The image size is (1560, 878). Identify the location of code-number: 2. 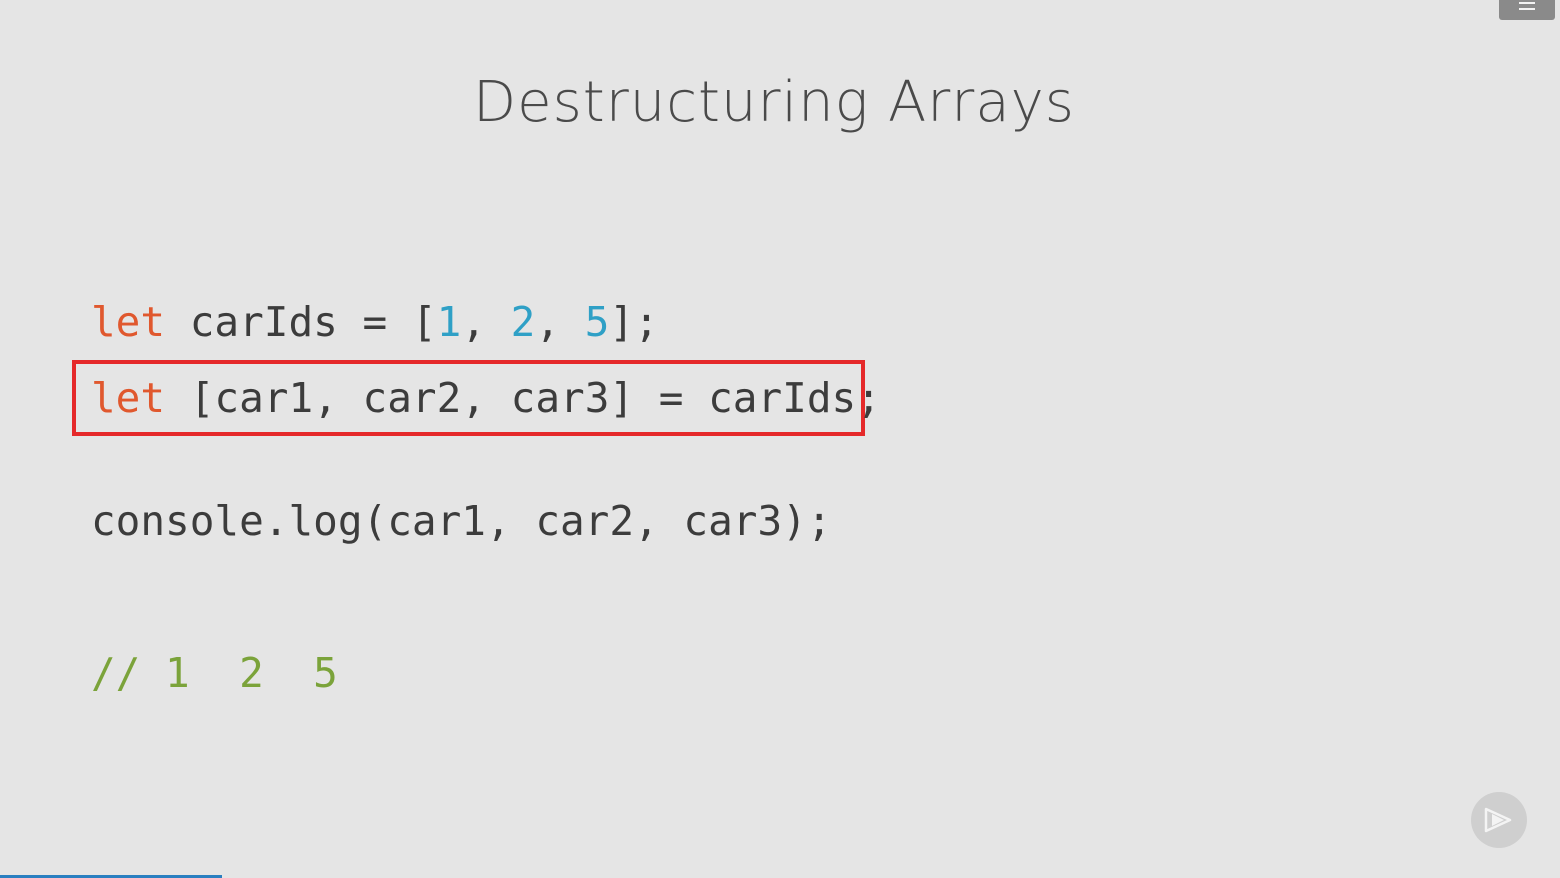
(523, 322).